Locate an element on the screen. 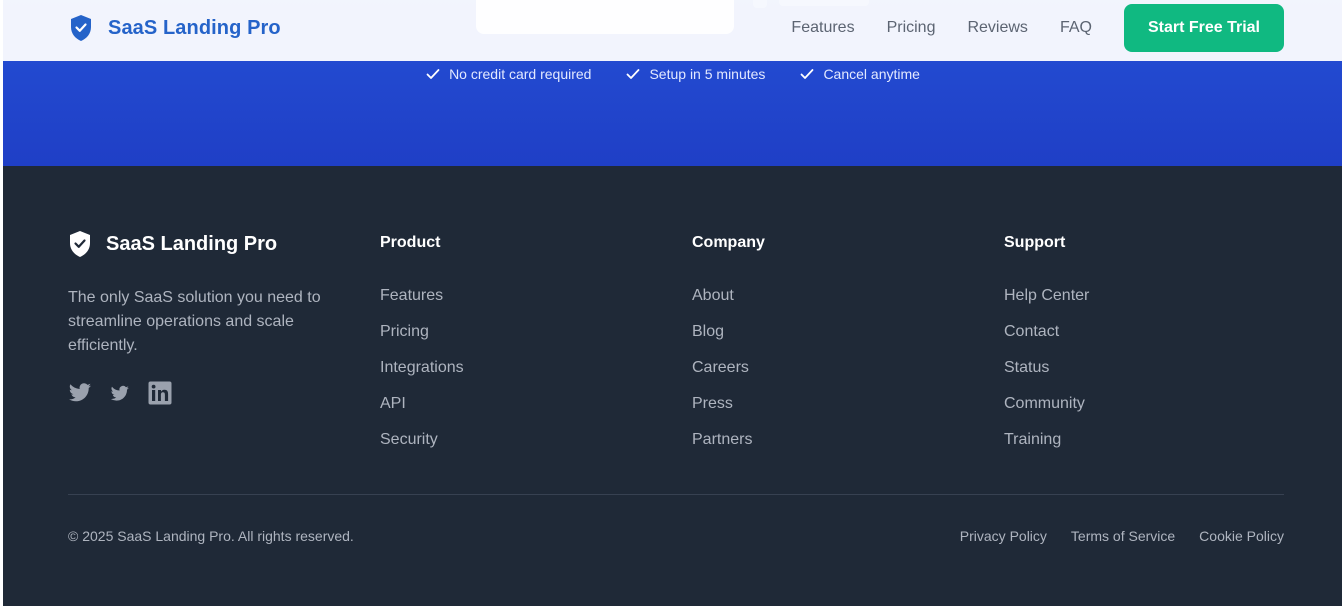 This screenshot has width=1342, height=606. footer-link: API is located at coordinates (422, 404).